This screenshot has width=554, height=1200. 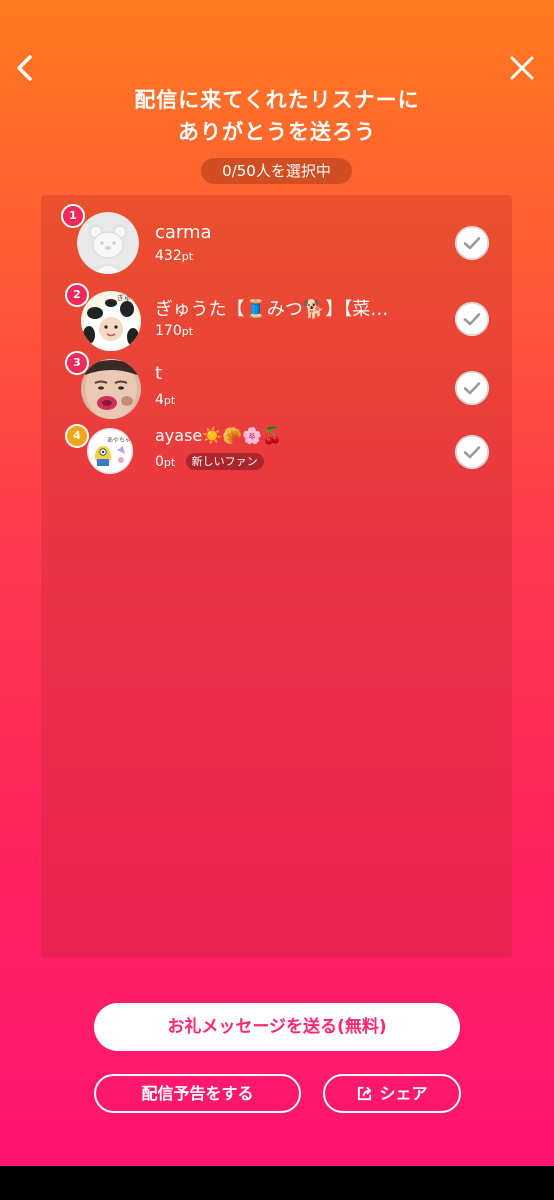 What do you see at coordinates (183, 232) in the screenshot?
I see `listener-name: carma` at bounding box center [183, 232].